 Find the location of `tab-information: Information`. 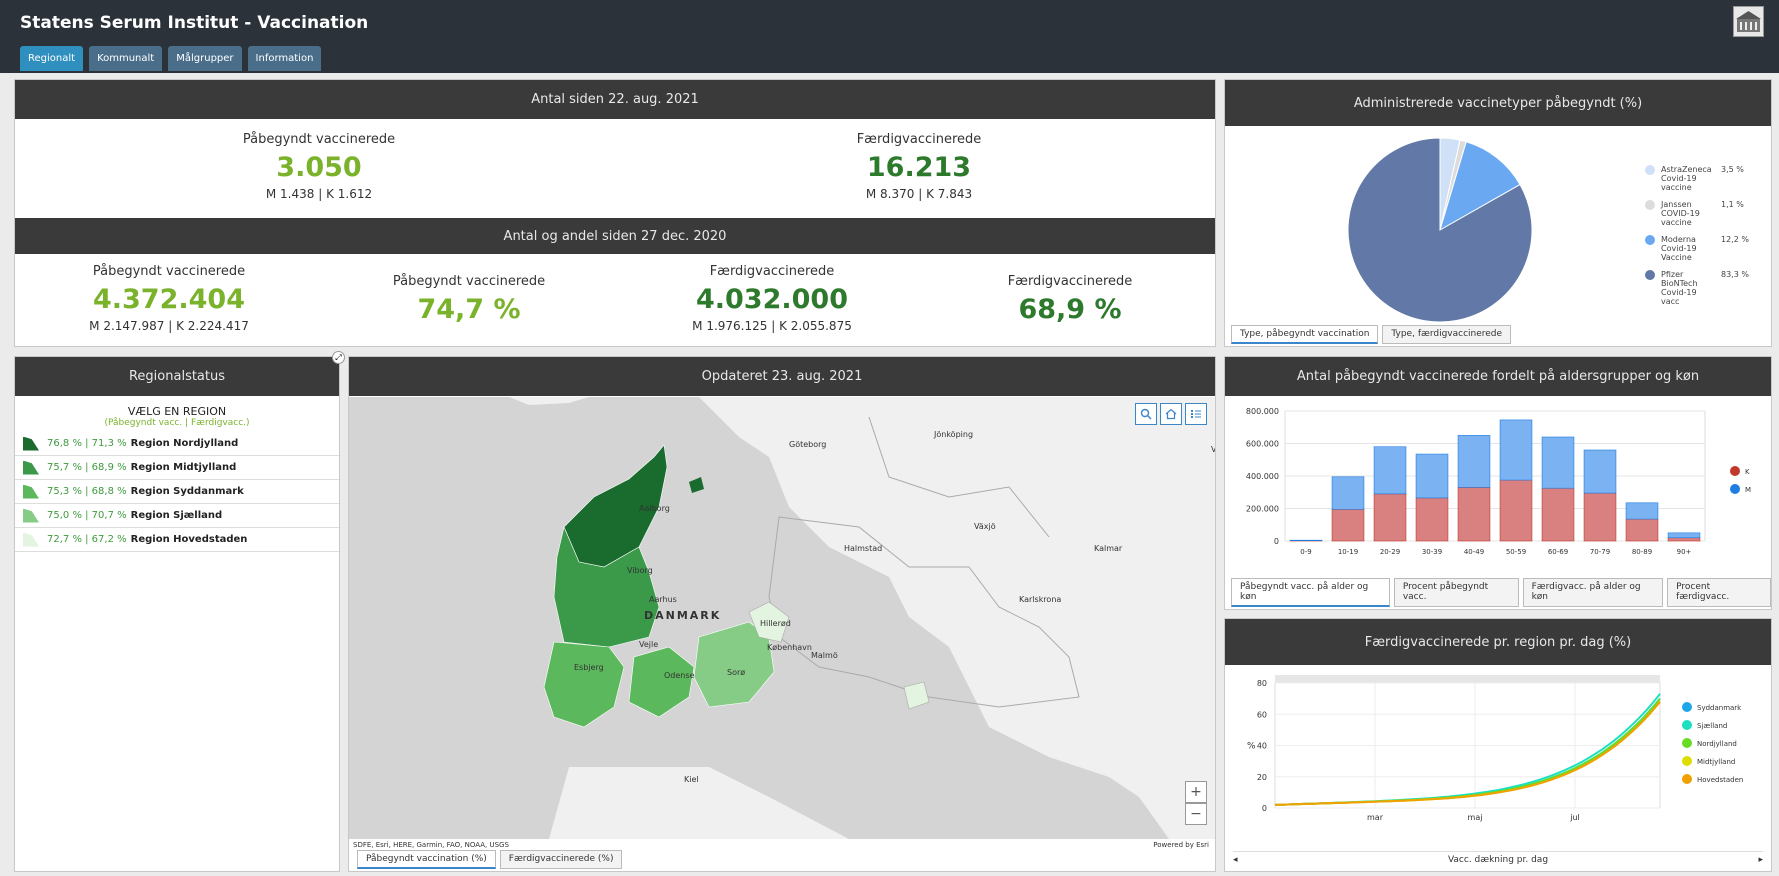

tab-information: Information is located at coordinates (284, 58).